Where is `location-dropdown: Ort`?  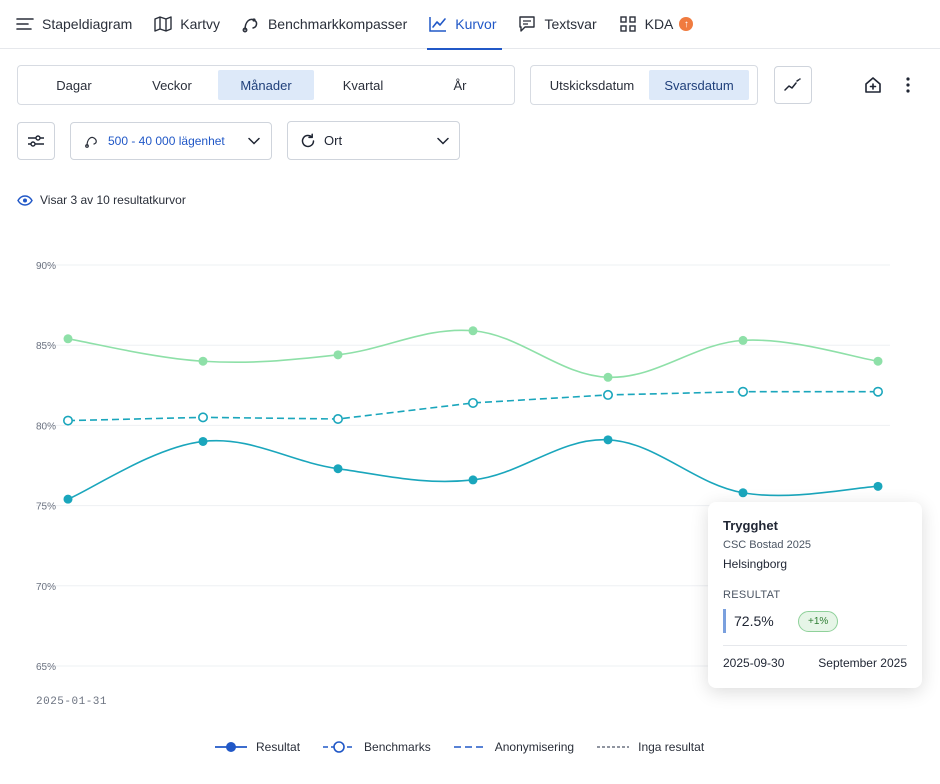 location-dropdown: Ort is located at coordinates (373, 140).